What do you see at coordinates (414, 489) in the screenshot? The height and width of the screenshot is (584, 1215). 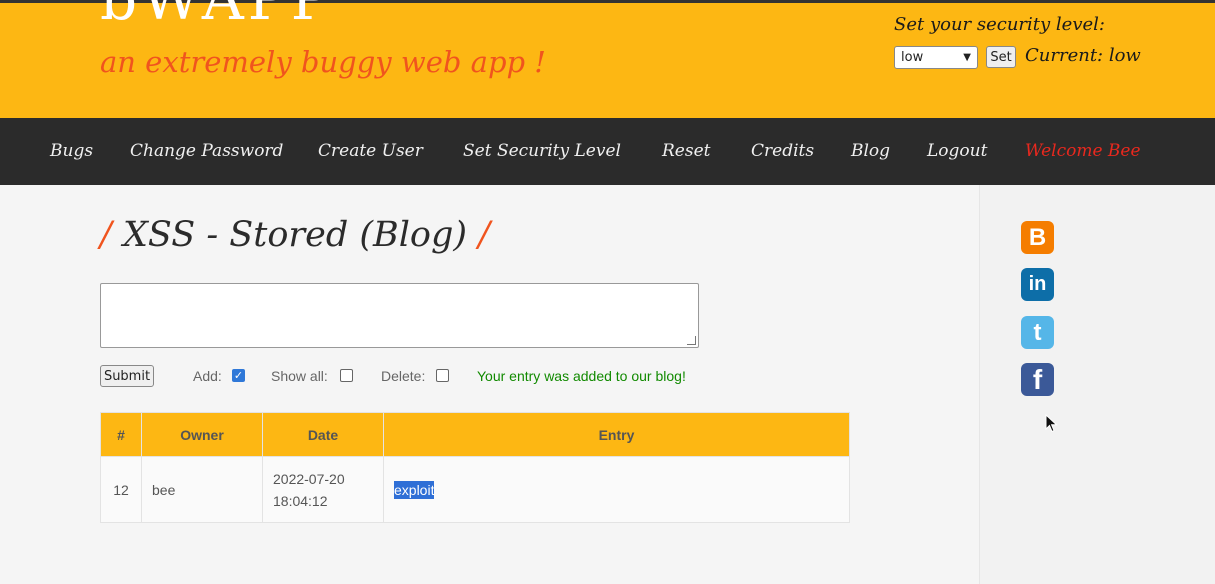 I see `cell-entry-text: exploit` at bounding box center [414, 489].